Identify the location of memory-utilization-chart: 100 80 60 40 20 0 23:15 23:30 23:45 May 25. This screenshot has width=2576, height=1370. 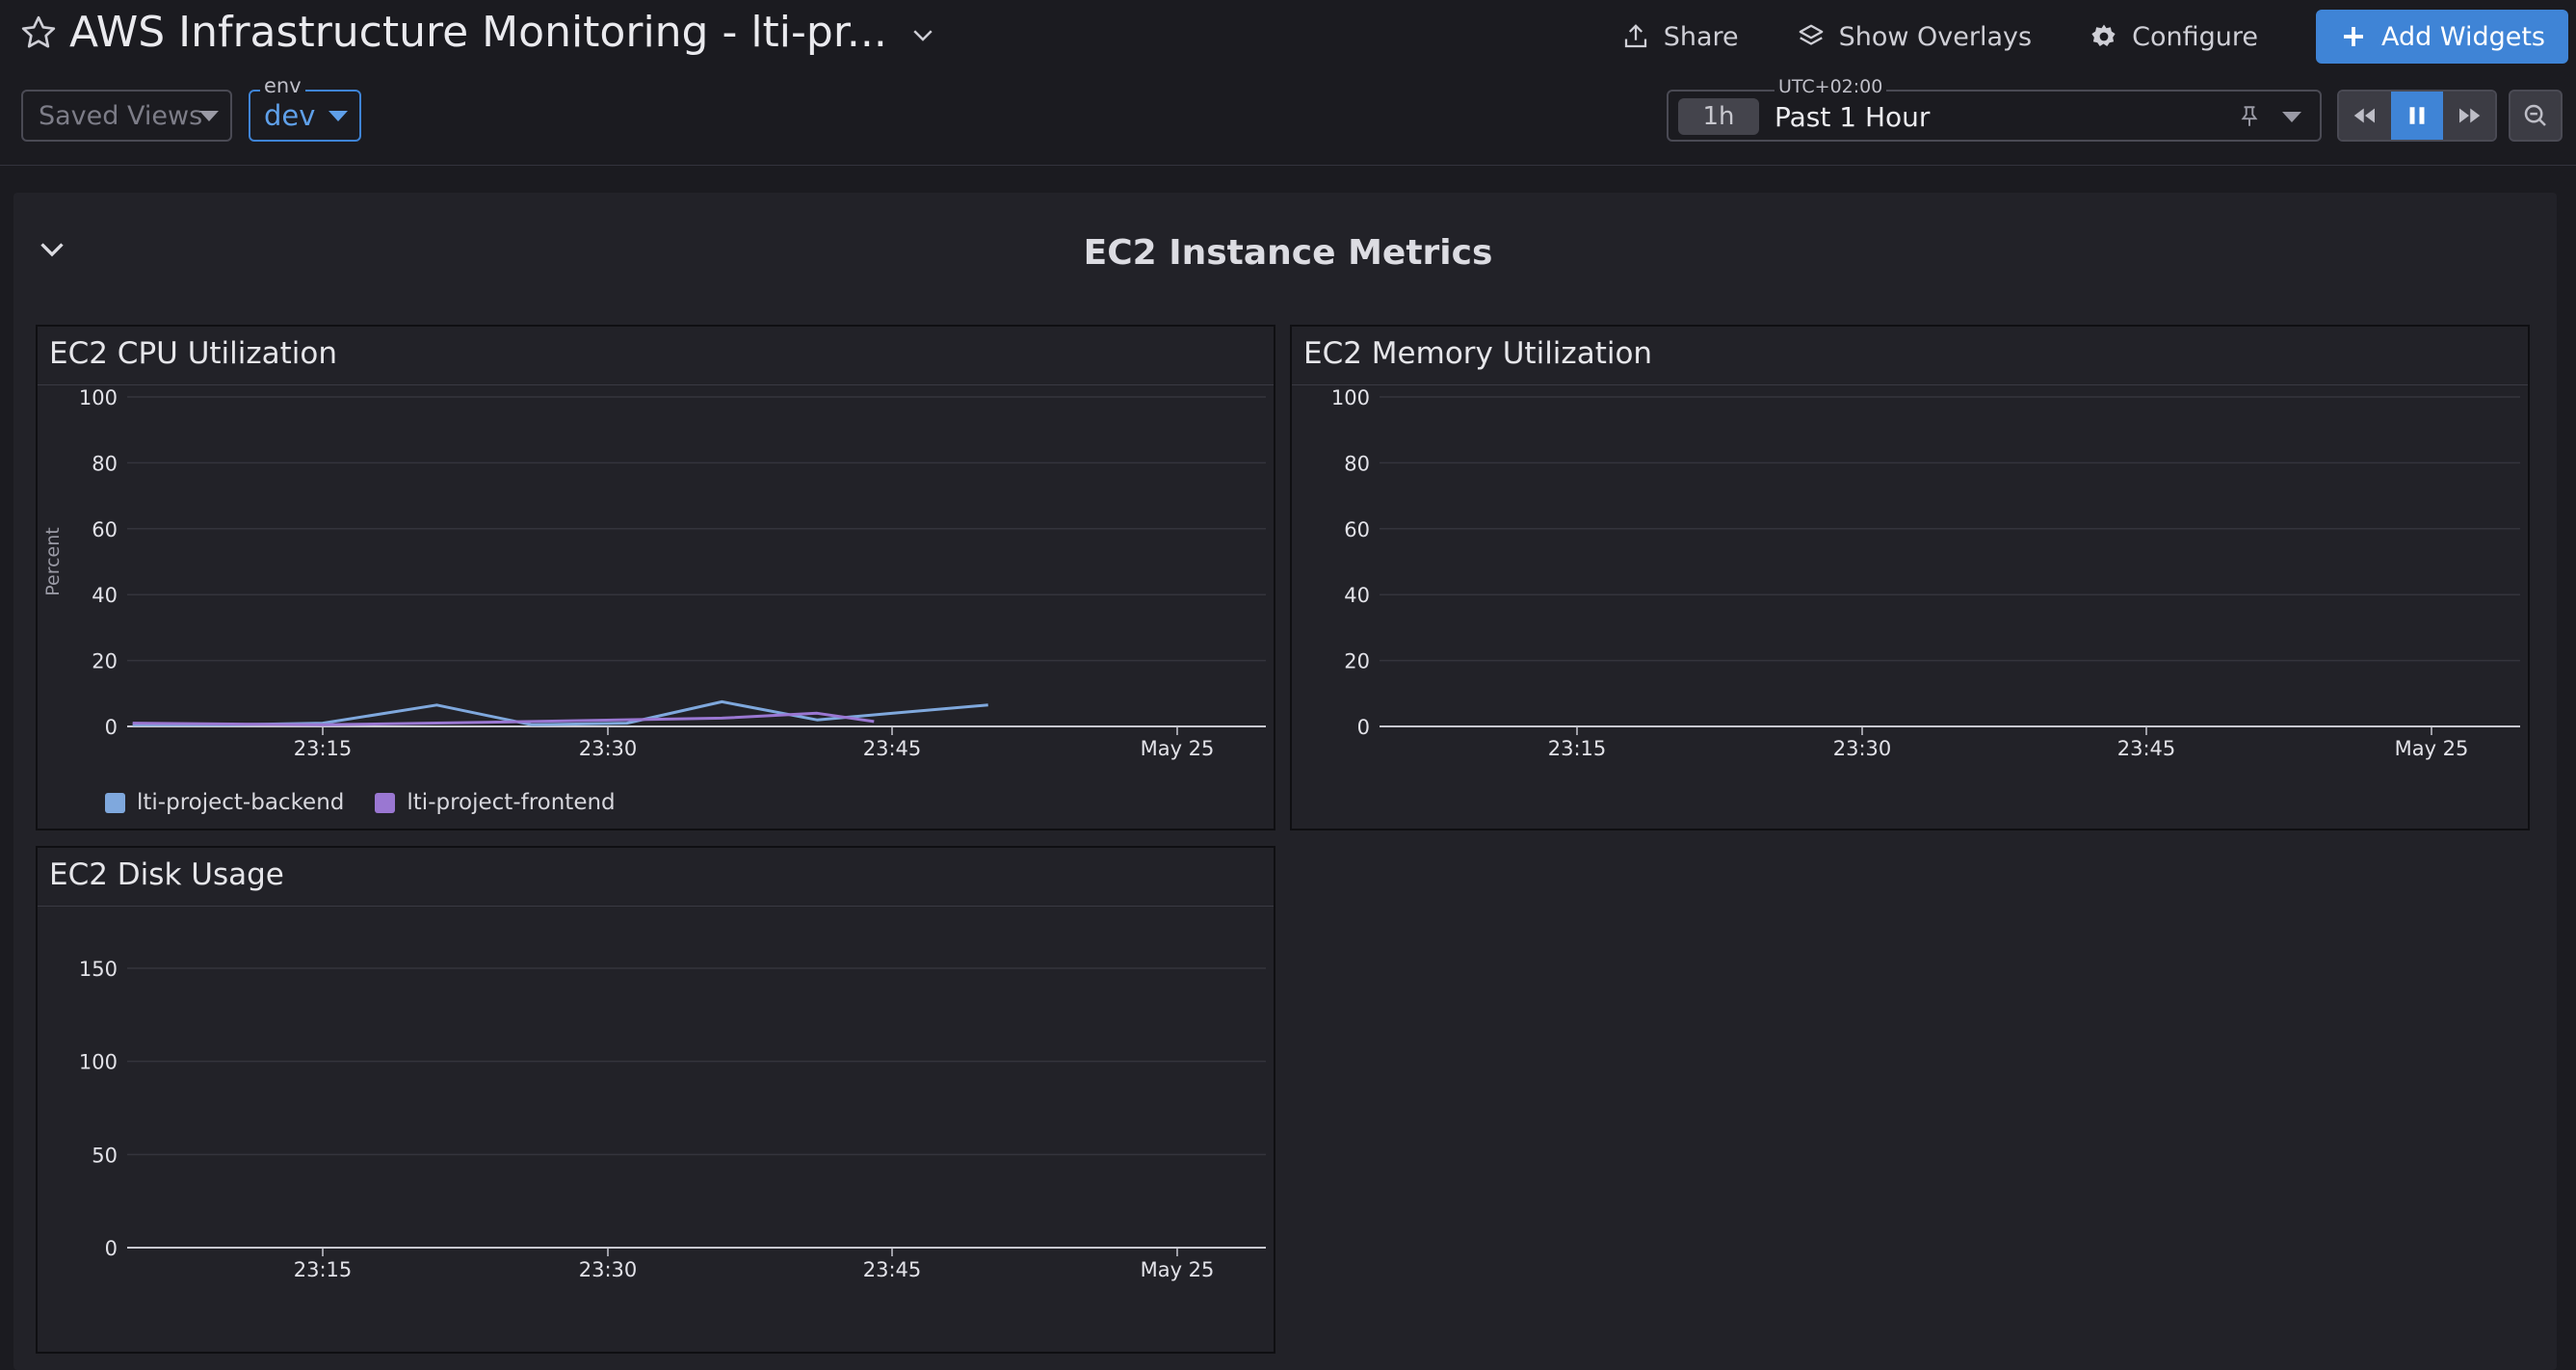
(1926, 573).